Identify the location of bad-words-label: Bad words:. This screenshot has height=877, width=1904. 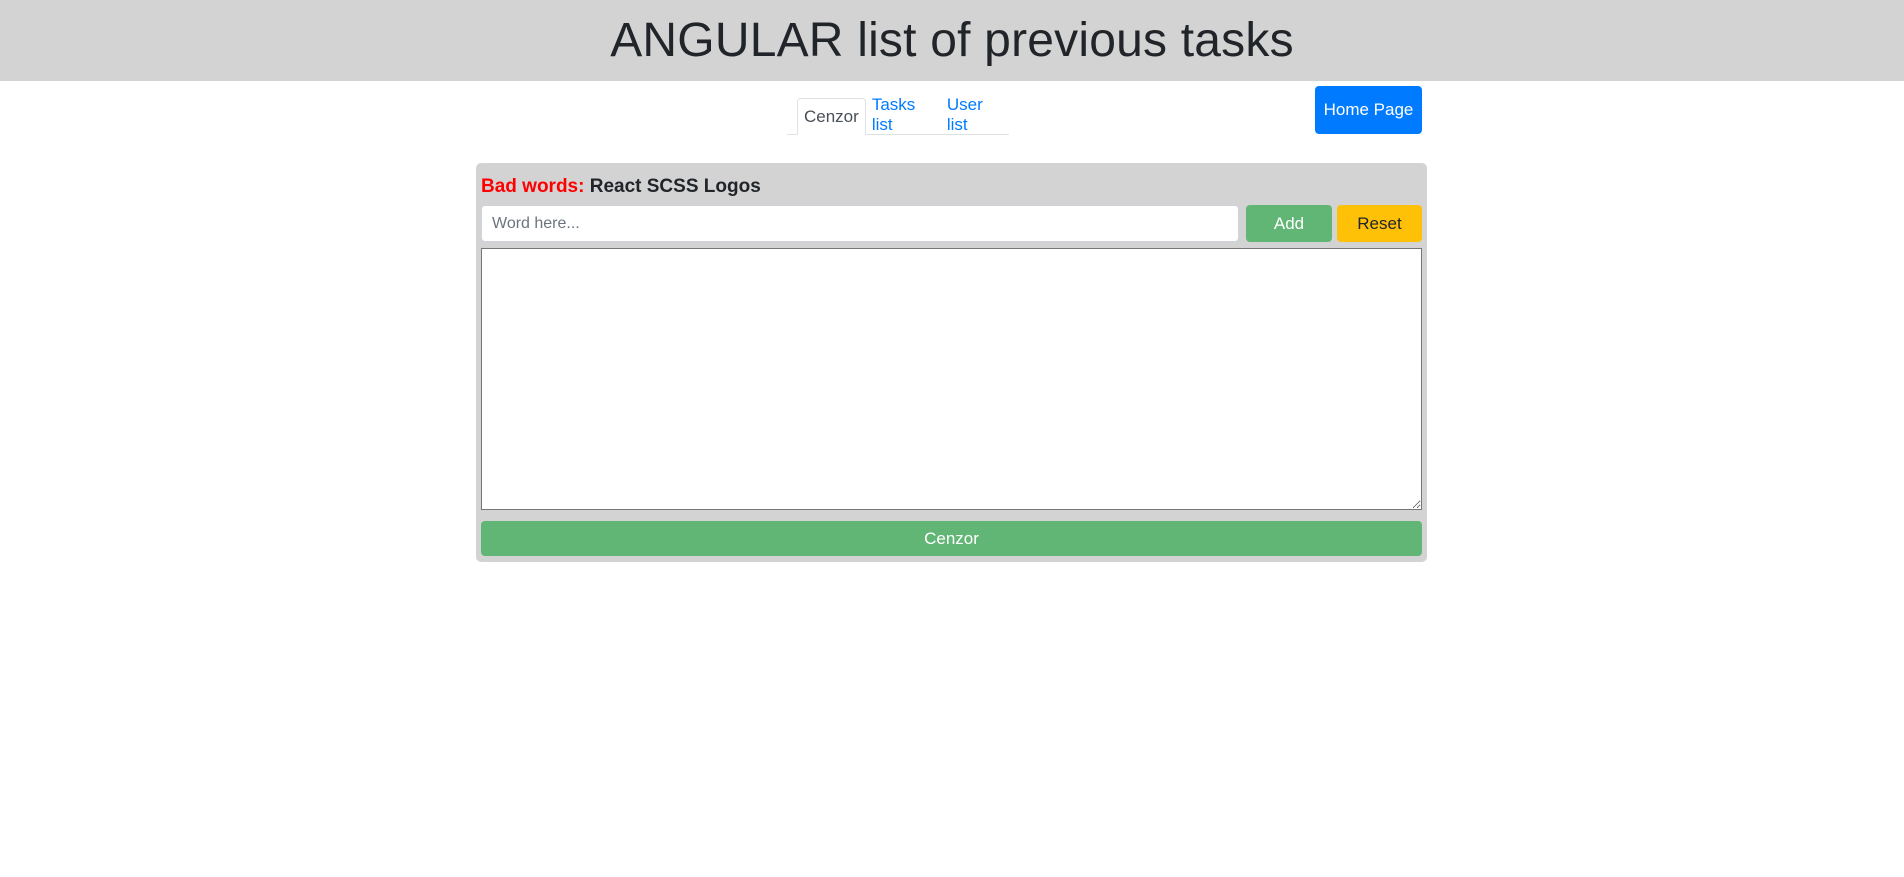
(533, 186).